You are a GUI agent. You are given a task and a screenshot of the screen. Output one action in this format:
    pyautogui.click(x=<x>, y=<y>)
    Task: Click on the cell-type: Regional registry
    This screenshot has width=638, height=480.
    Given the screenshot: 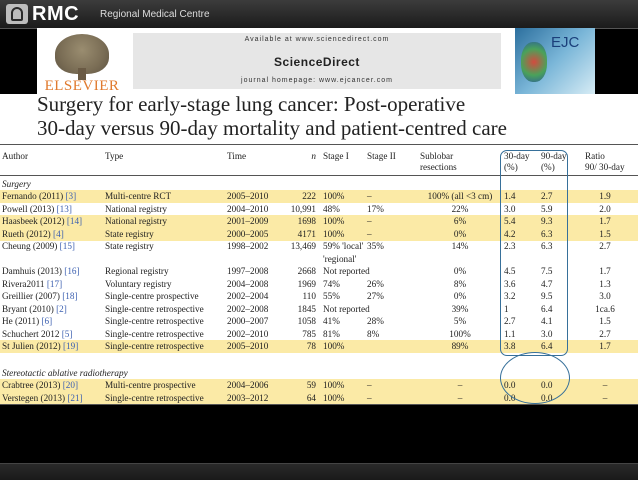 What is the action you would take?
    pyautogui.click(x=137, y=271)
    